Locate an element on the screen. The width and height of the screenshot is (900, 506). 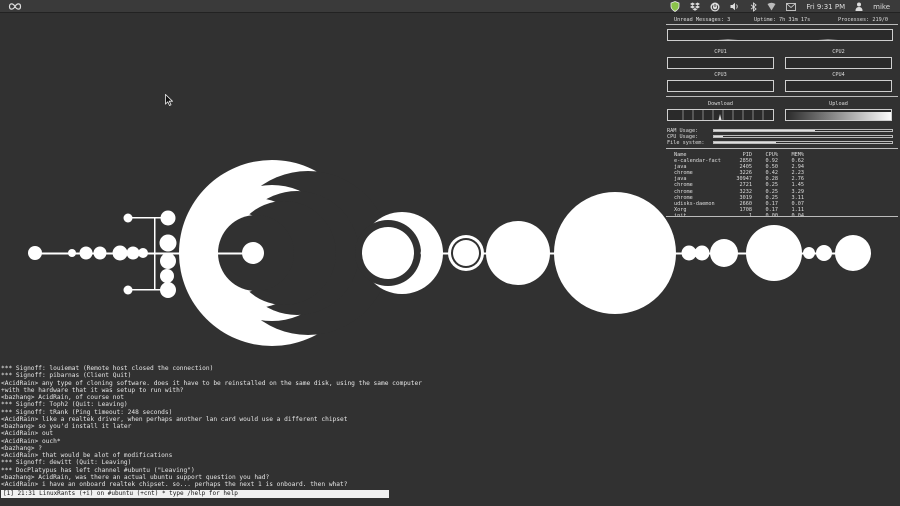
cpu4-graph is located at coordinates (838, 86).